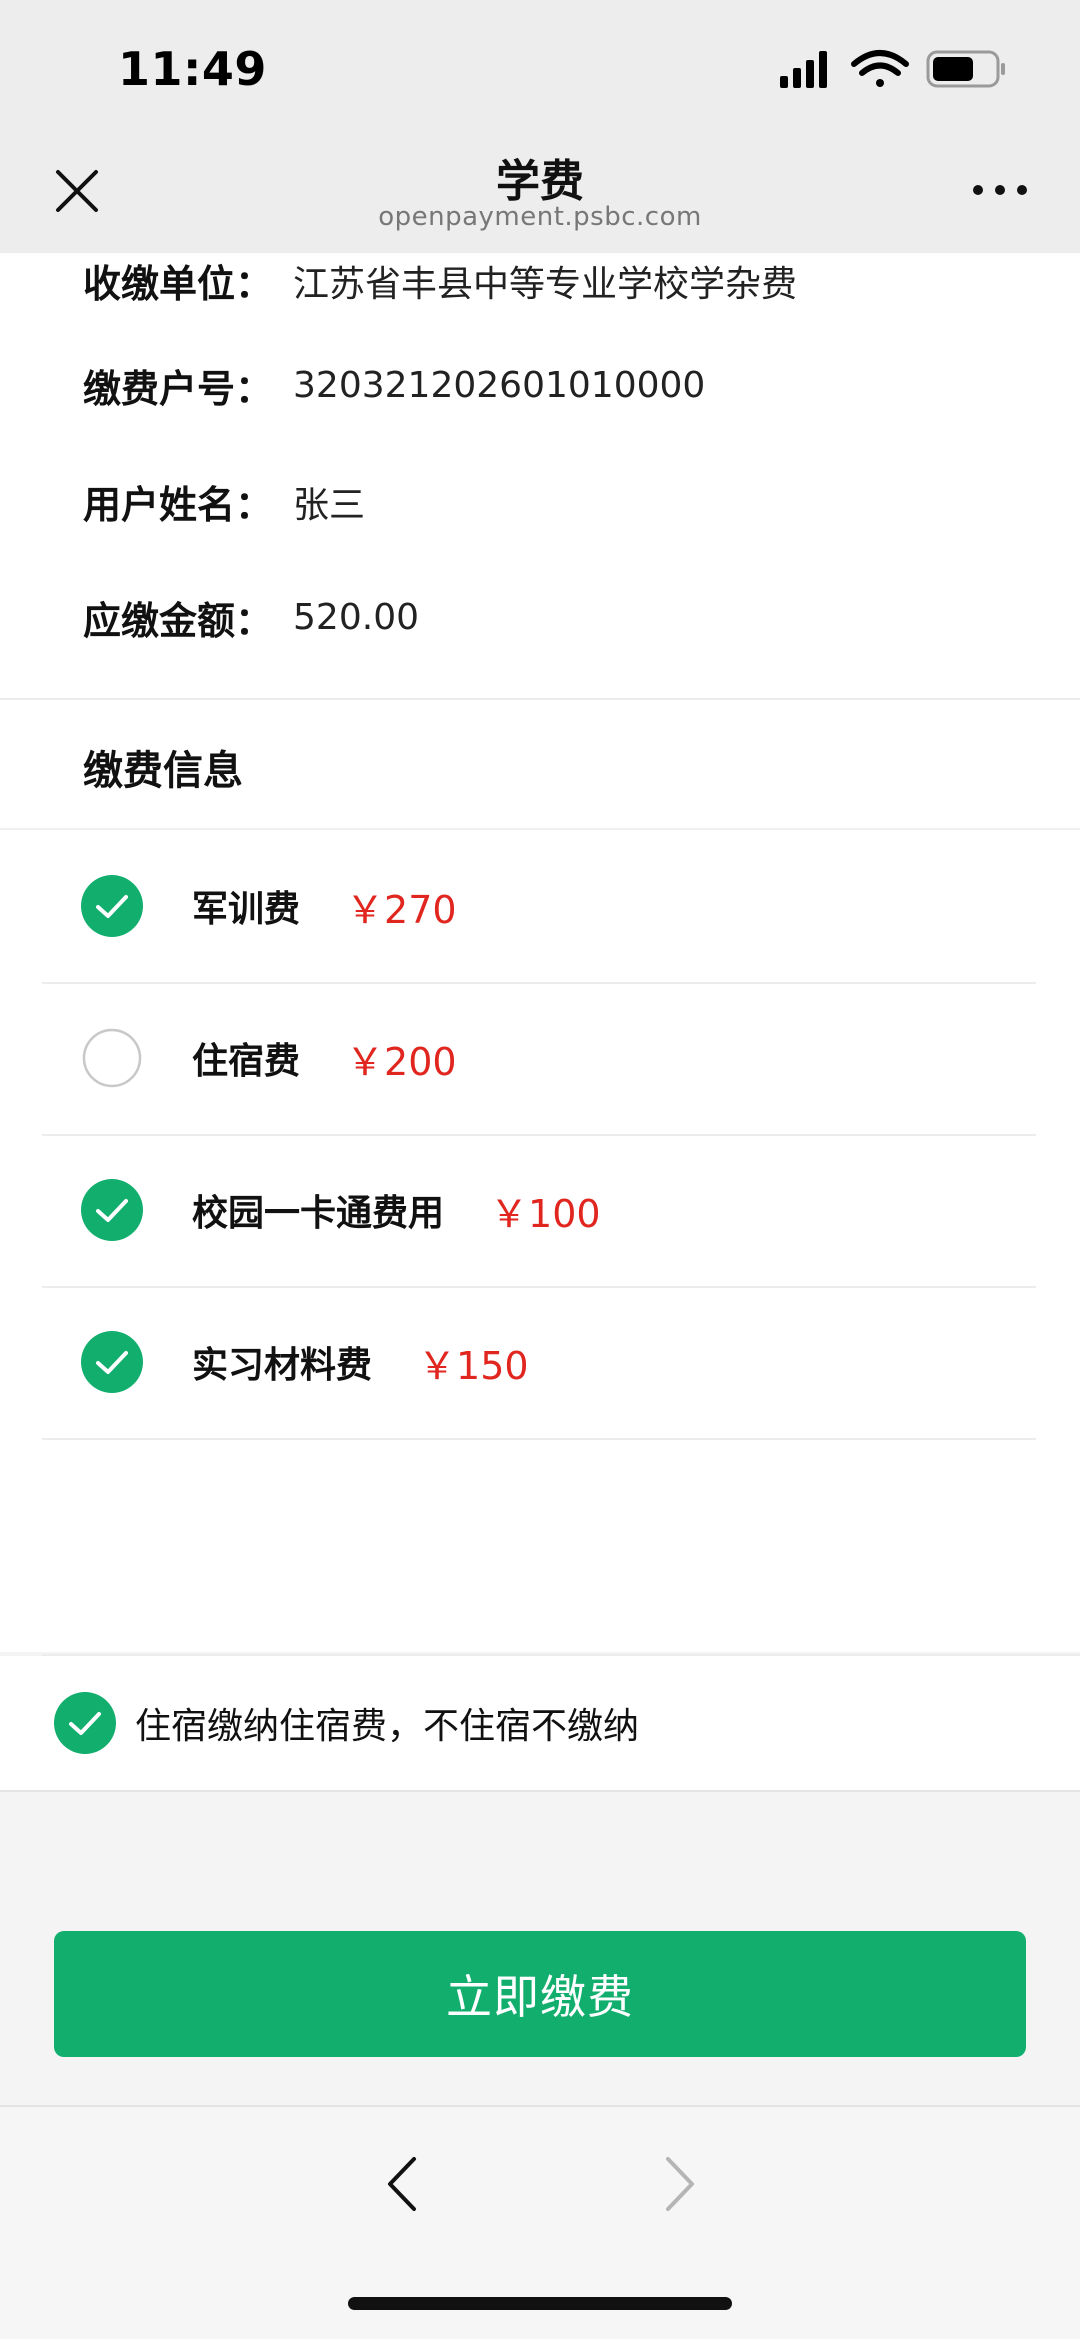 This screenshot has height=2339, width=1080. I want to click on info-row-account: 缴费户号 ： 320321202601010000, so click(394, 385).